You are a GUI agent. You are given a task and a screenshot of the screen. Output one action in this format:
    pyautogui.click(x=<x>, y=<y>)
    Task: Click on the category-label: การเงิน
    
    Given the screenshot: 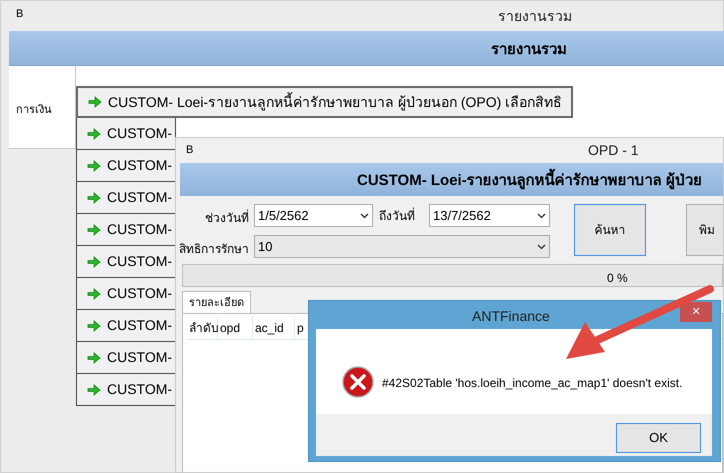 What is the action you would take?
    pyautogui.click(x=34, y=110)
    